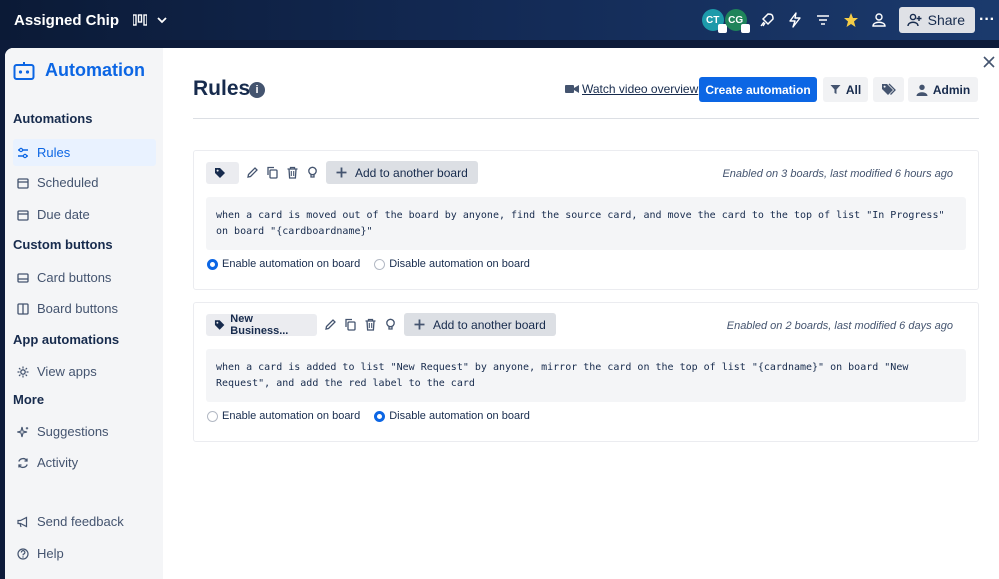  What do you see at coordinates (66, 20) in the screenshot?
I see `board-title: Assigned Chip` at bounding box center [66, 20].